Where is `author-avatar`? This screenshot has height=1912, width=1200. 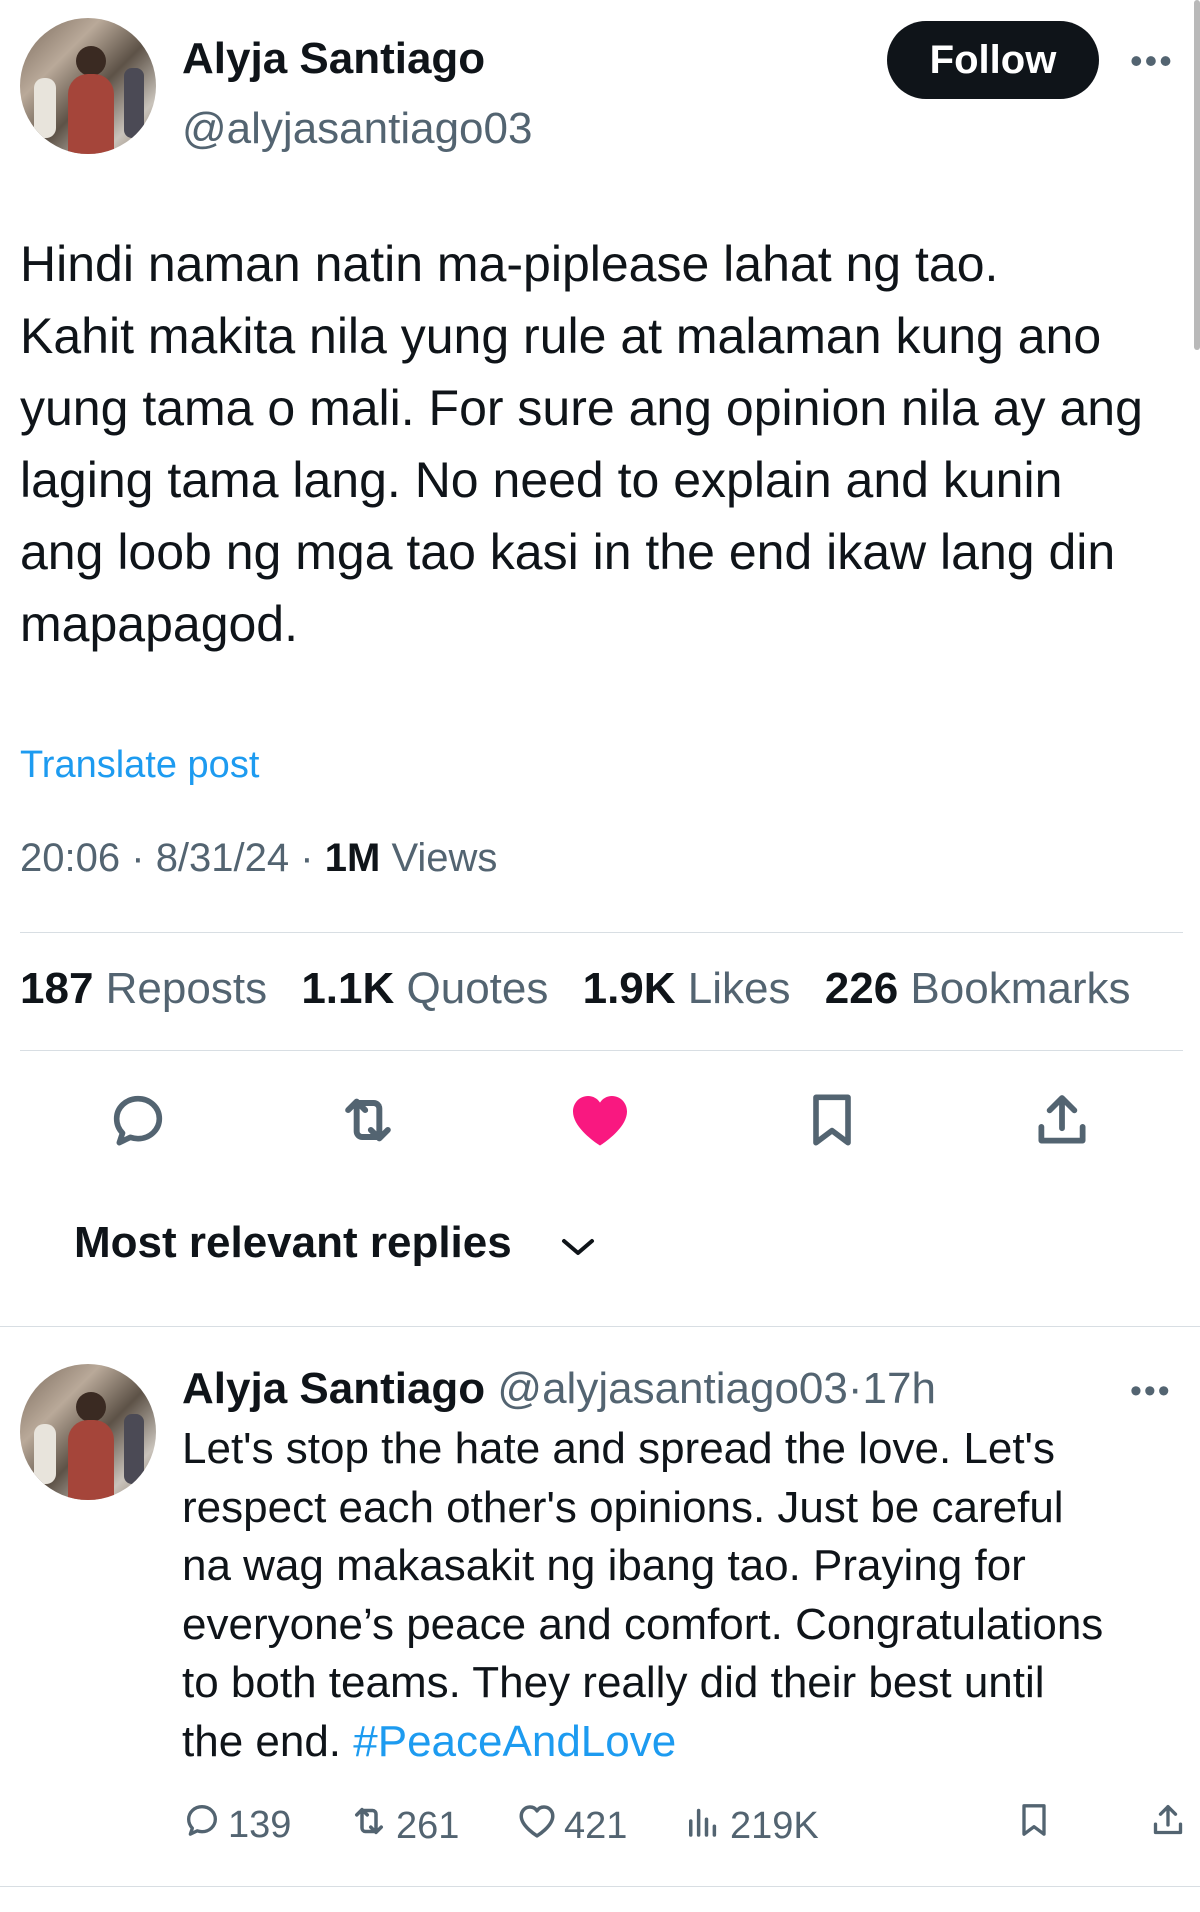 author-avatar is located at coordinates (88, 86).